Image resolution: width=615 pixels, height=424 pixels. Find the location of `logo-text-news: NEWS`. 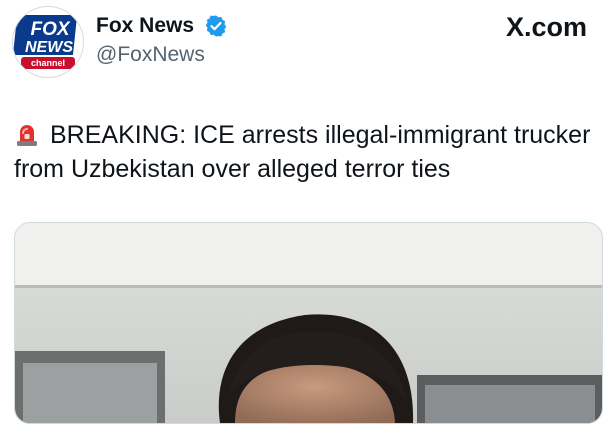

logo-text-news: NEWS is located at coordinates (49, 47).